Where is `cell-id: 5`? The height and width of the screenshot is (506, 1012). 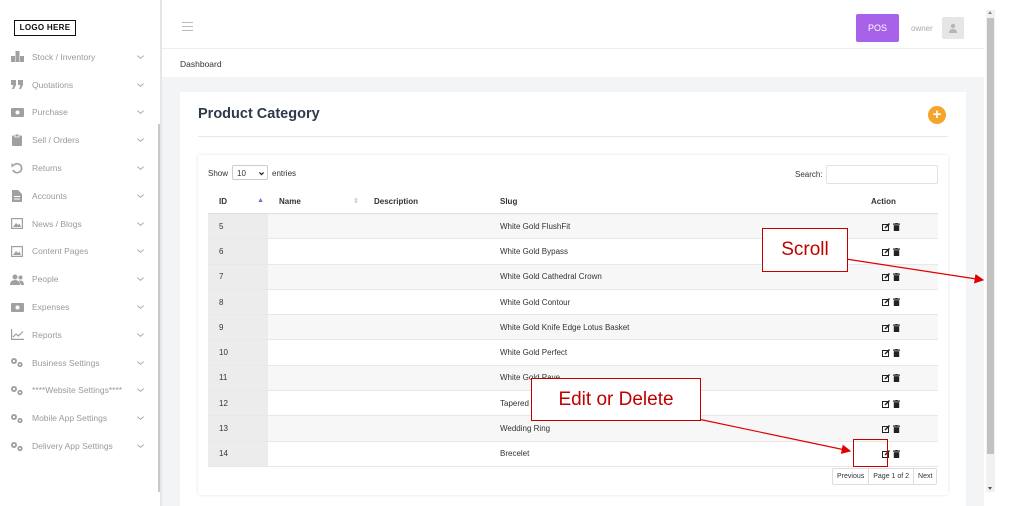
cell-id: 5 is located at coordinates (238, 226).